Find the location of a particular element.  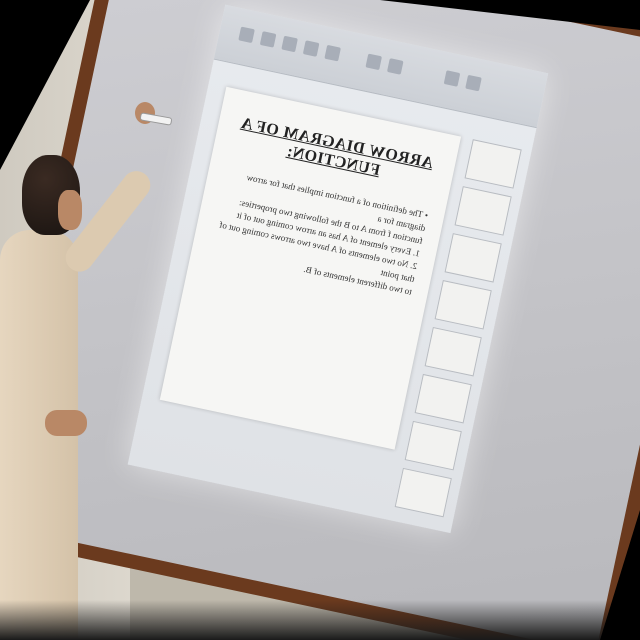

teacher-face is located at coordinates (70, 210).